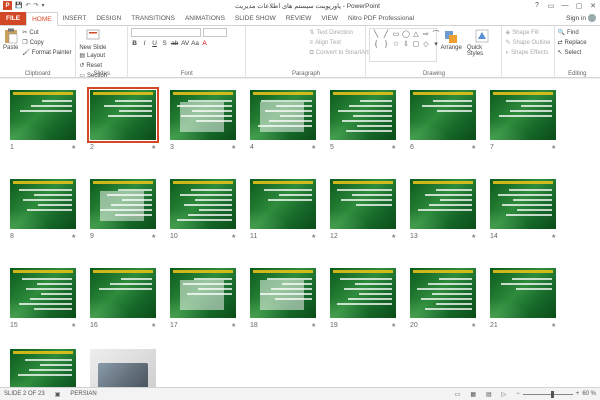 This screenshot has width=600, height=400. I want to click on zoom-thumb, so click(553, 394).